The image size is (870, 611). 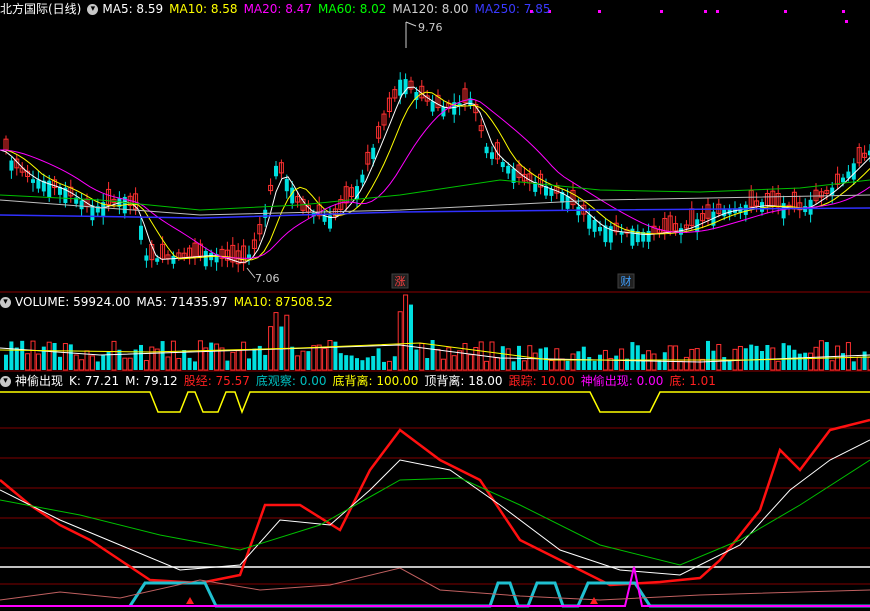 What do you see at coordinates (39, 381) in the screenshot?
I see `indicator-label-0: 神偷出现` at bounding box center [39, 381].